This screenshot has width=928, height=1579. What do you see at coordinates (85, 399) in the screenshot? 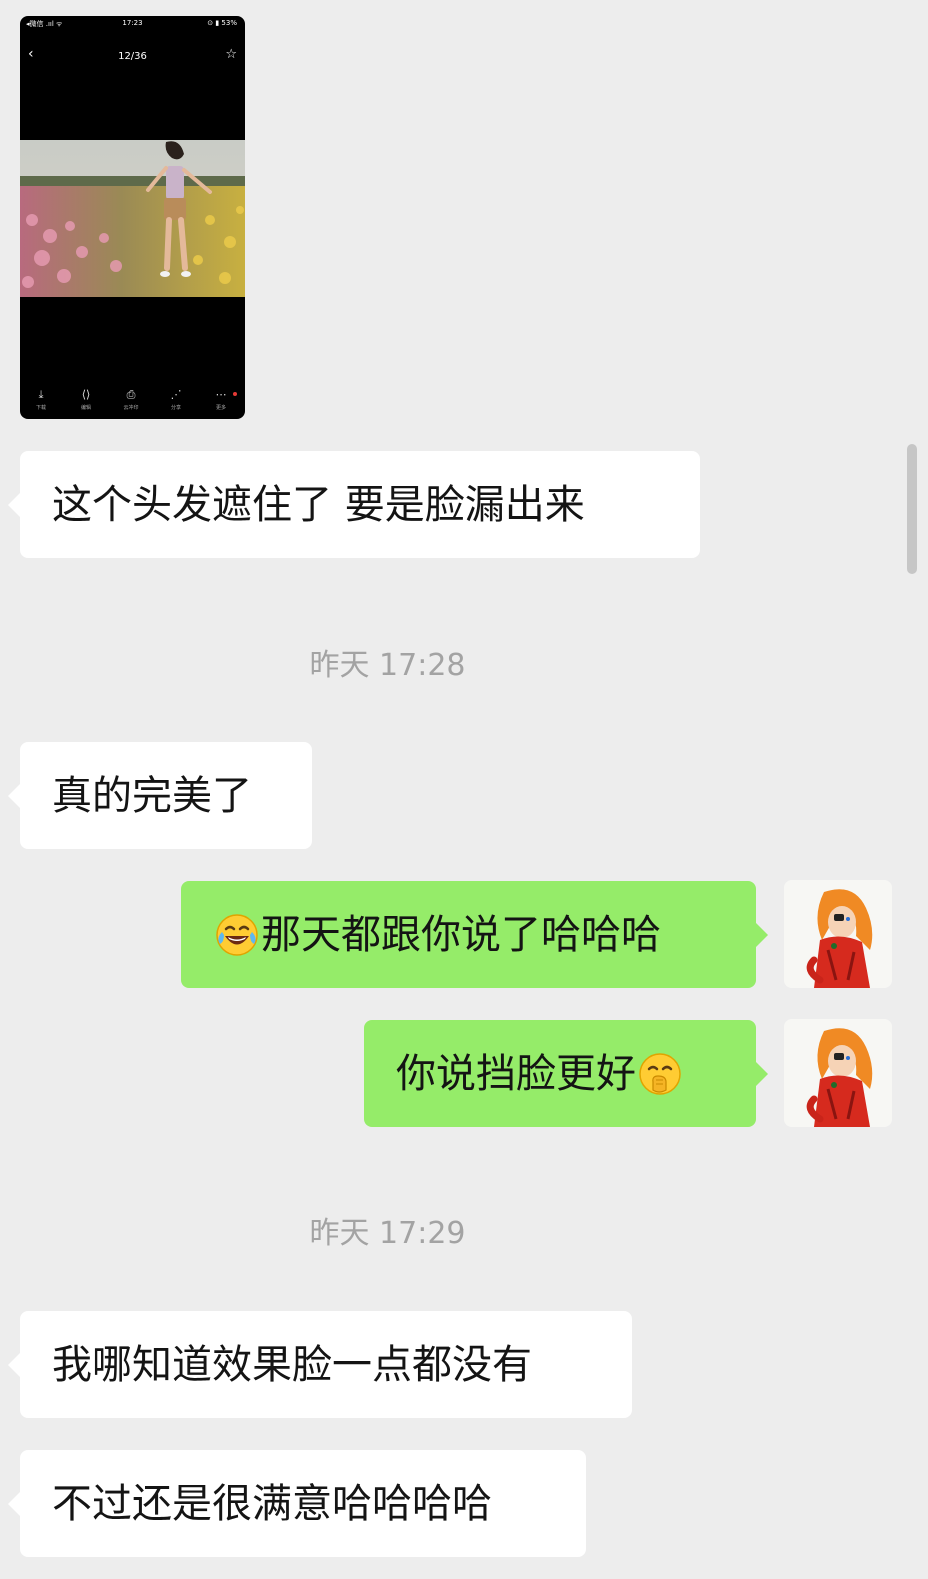
I see `edit-icon: ⟨⟩ 编辑` at bounding box center [85, 399].